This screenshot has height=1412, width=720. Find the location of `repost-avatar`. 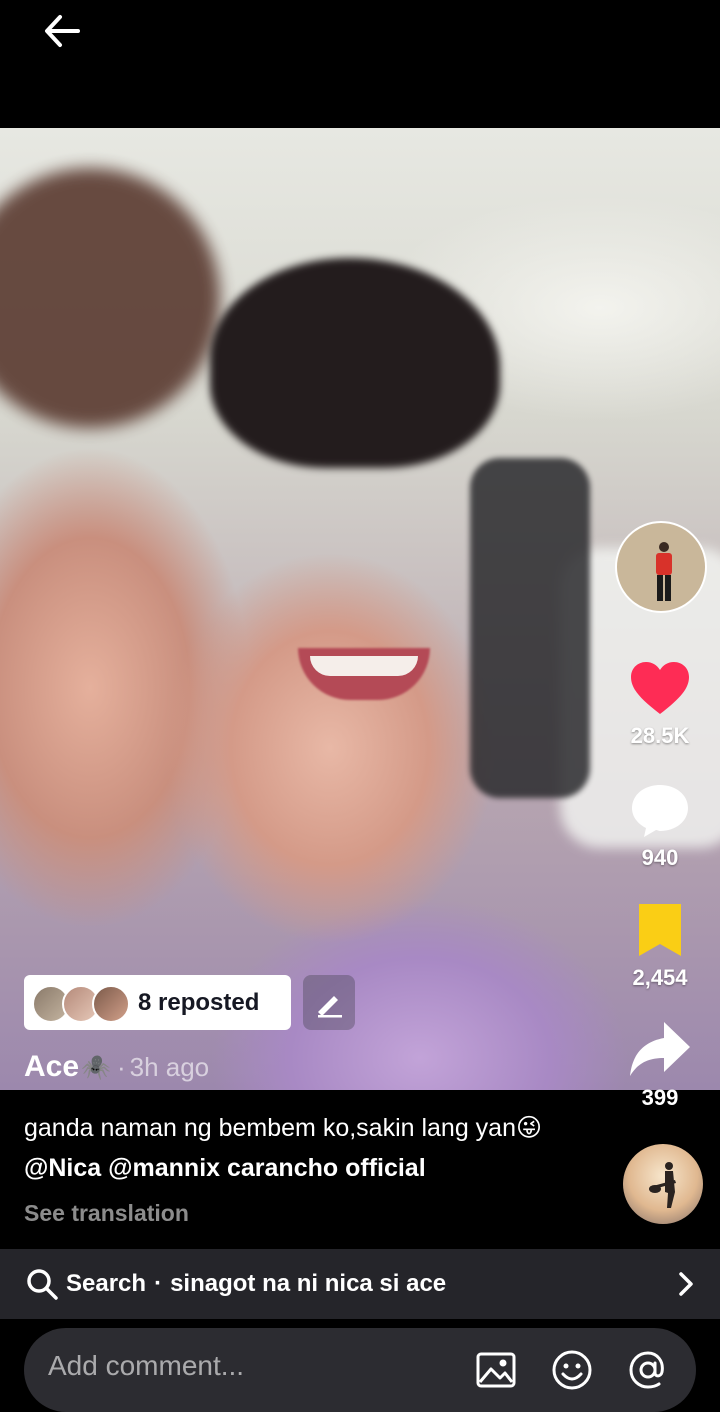

repost-avatar is located at coordinates (111, 1003).